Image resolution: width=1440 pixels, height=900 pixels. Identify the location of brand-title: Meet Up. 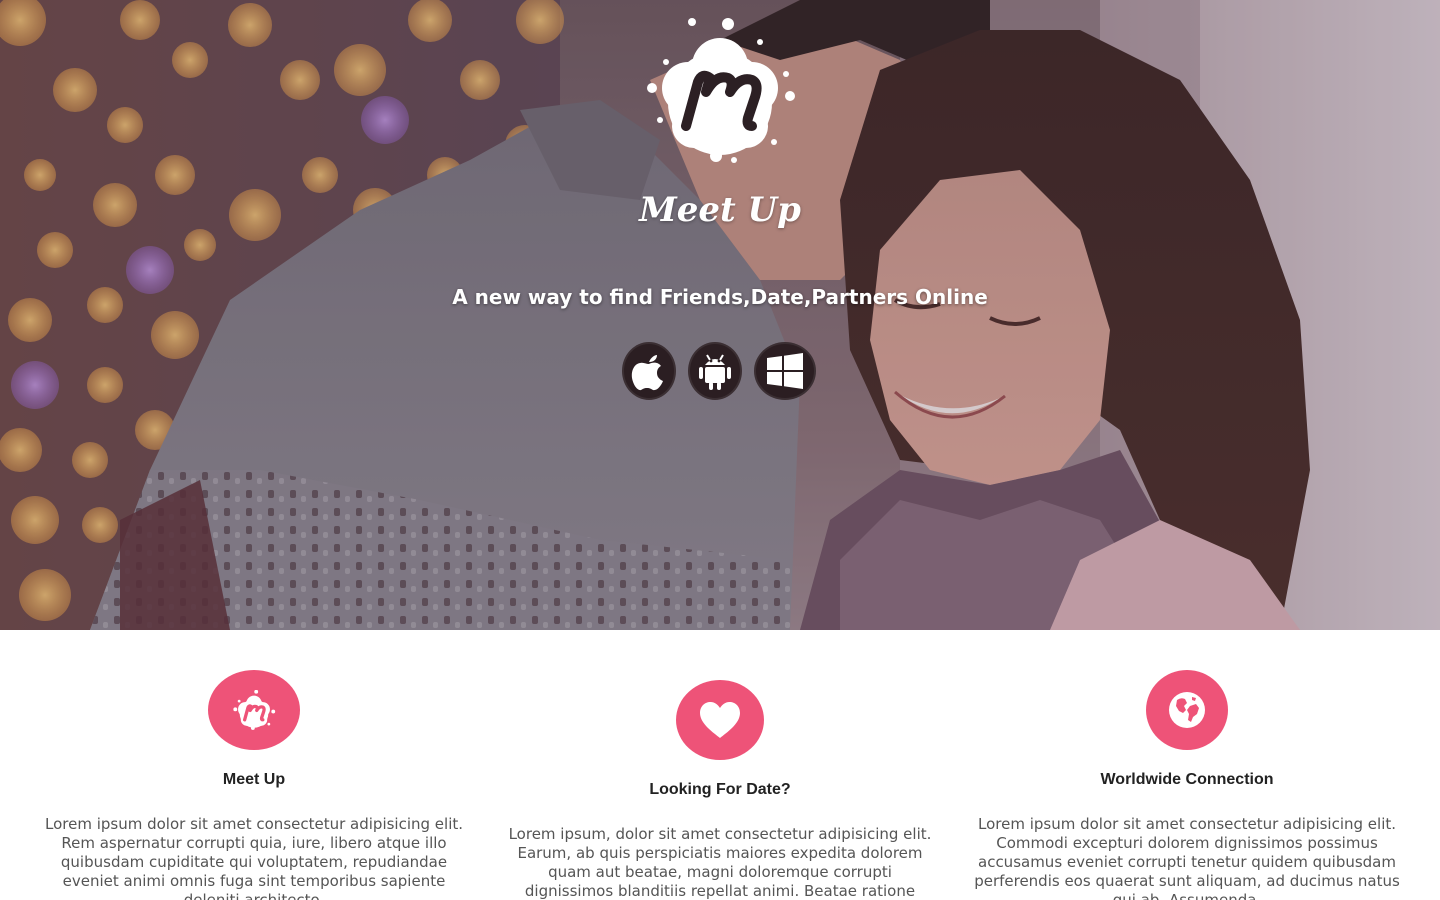
(720, 210).